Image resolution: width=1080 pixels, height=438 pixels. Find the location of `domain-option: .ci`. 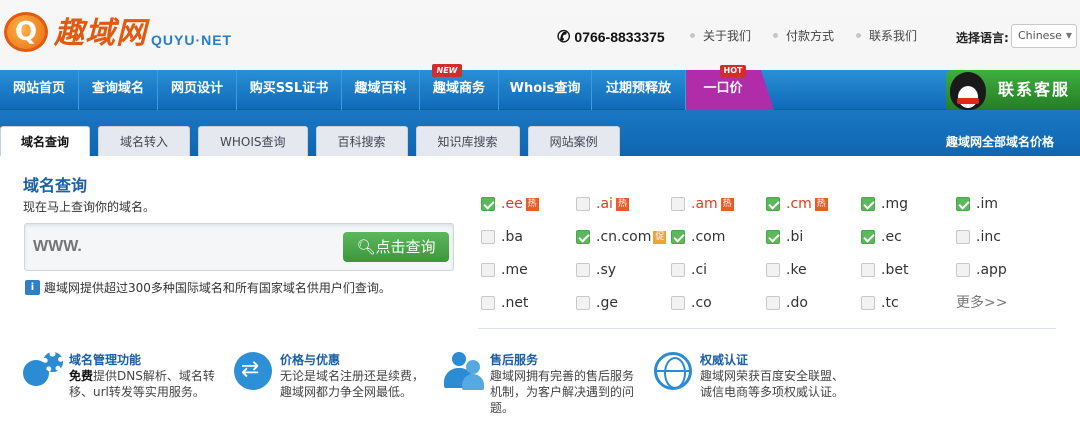

domain-option: .ci is located at coordinates (689, 270).